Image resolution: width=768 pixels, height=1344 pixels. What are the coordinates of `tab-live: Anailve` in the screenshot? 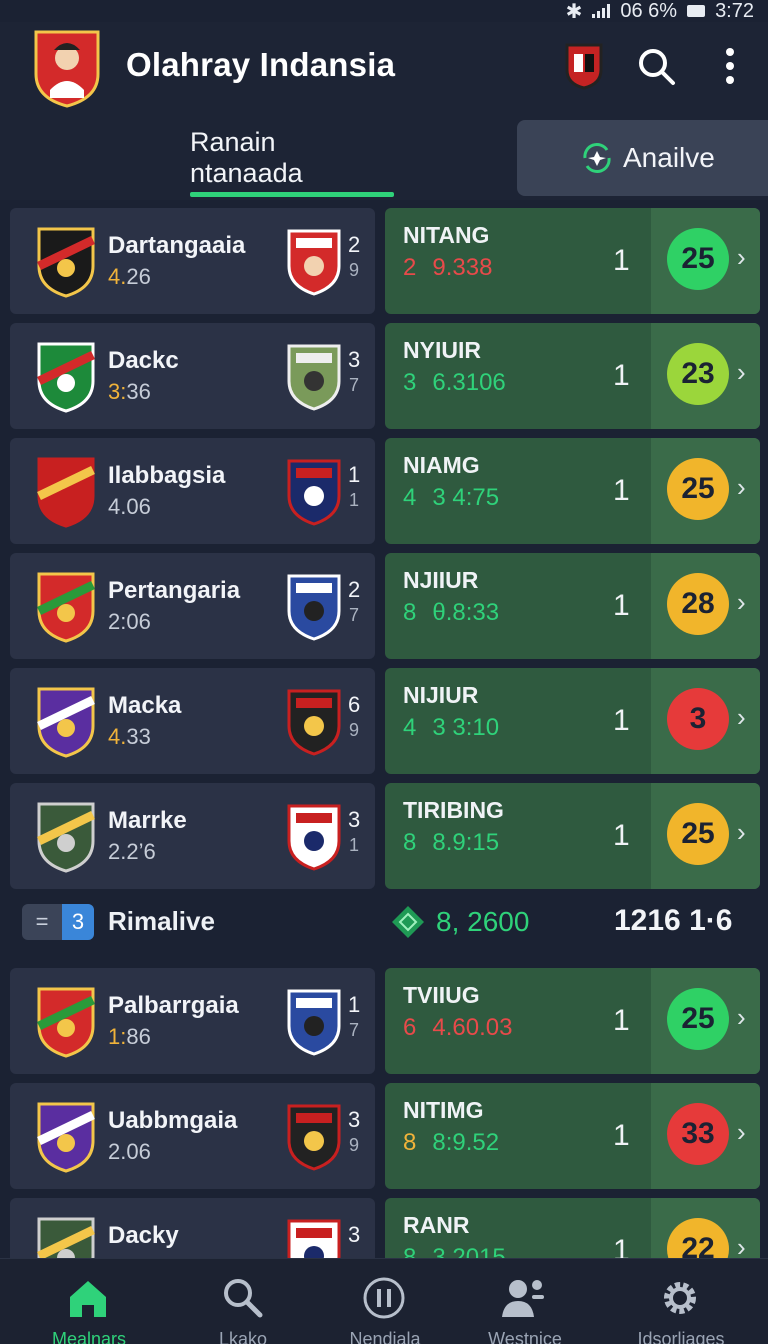 It's located at (642, 158).